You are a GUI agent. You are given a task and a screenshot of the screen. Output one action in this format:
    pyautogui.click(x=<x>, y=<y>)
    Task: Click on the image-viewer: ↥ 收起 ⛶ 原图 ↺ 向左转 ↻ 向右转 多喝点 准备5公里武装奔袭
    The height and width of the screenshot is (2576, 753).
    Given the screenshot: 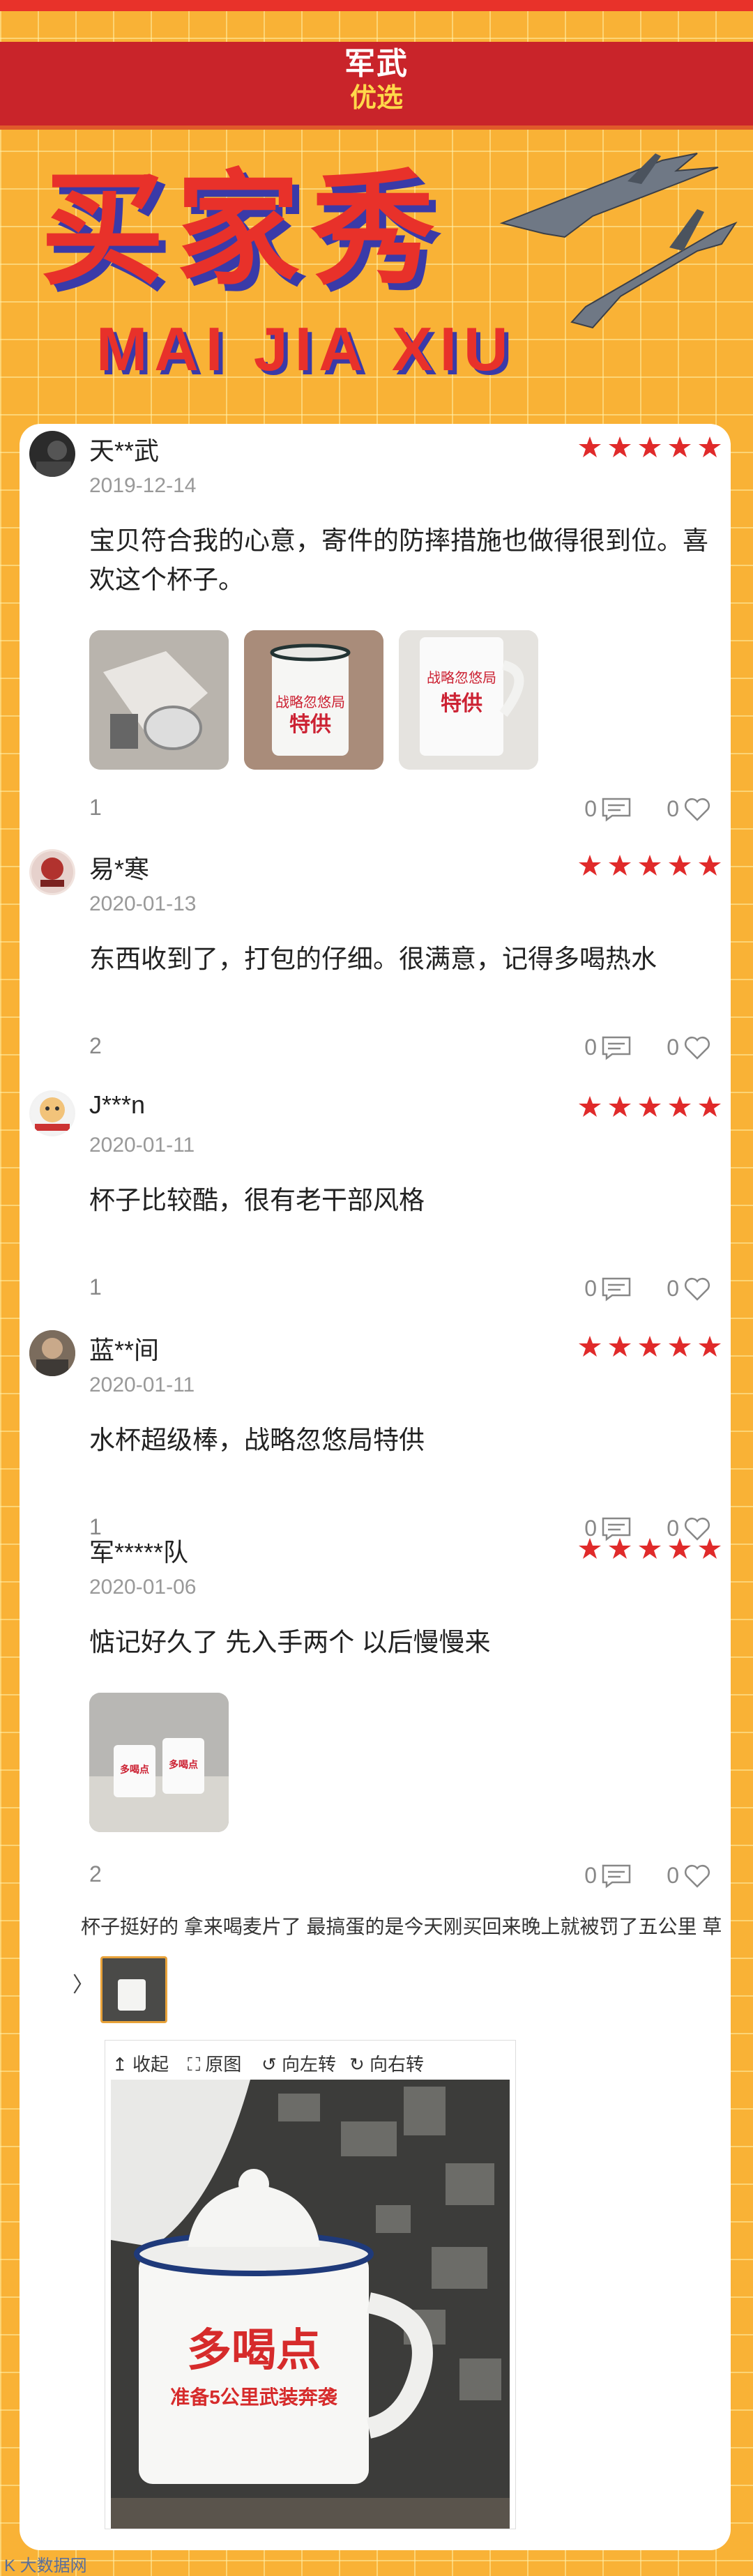 What is the action you would take?
    pyautogui.click(x=310, y=2284)
    